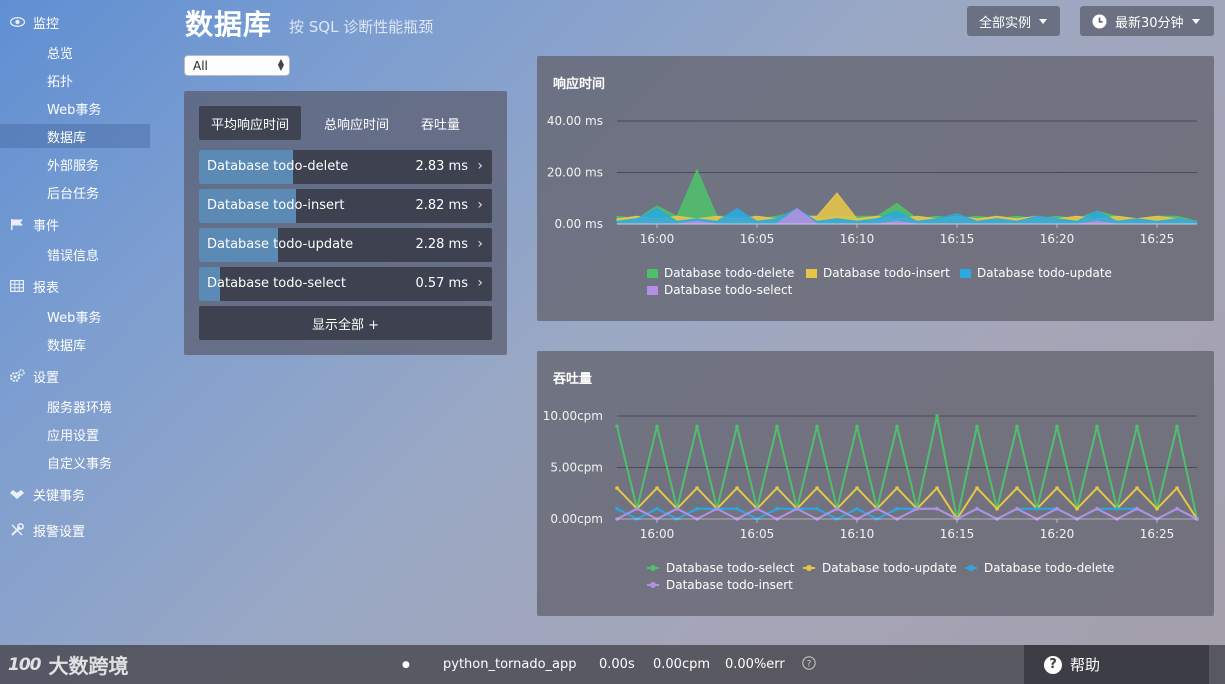 The image size is (1225, 684). What do you see at coordinates (75, 434) in the screenshot?
I see `sidebar-item-app-settings: 应用设置` at bounding box center [75, 434].